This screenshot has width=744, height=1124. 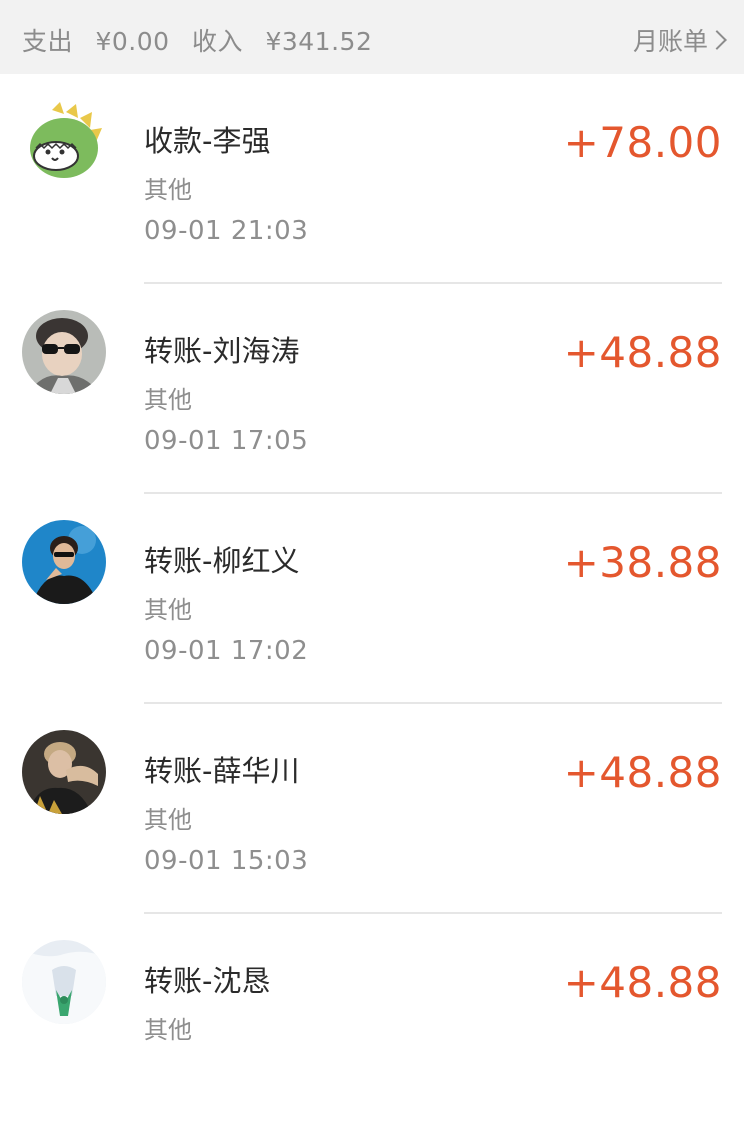 What do you see at coordinates (64, 352) in the screenshot?
I see `person-sunglasses-avatar` at bounding box center [64, 352].